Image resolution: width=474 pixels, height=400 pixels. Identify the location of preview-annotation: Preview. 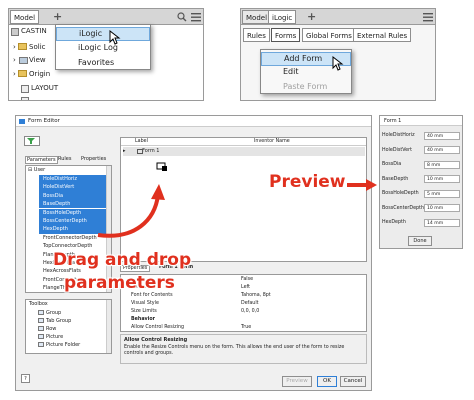
(307, 182).